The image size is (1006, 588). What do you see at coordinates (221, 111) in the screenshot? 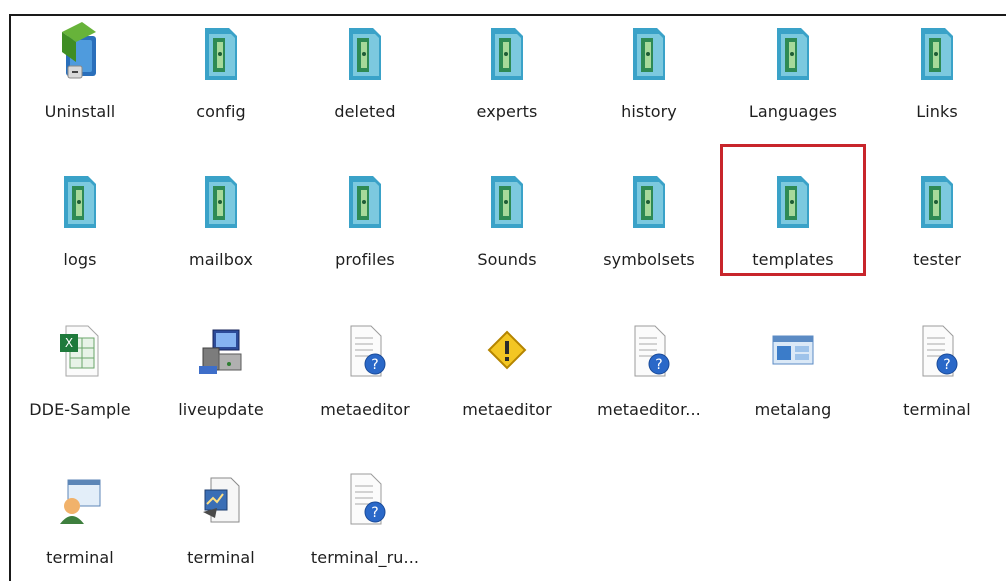
I see `folder-label: config` at bounding box center [221, 111].